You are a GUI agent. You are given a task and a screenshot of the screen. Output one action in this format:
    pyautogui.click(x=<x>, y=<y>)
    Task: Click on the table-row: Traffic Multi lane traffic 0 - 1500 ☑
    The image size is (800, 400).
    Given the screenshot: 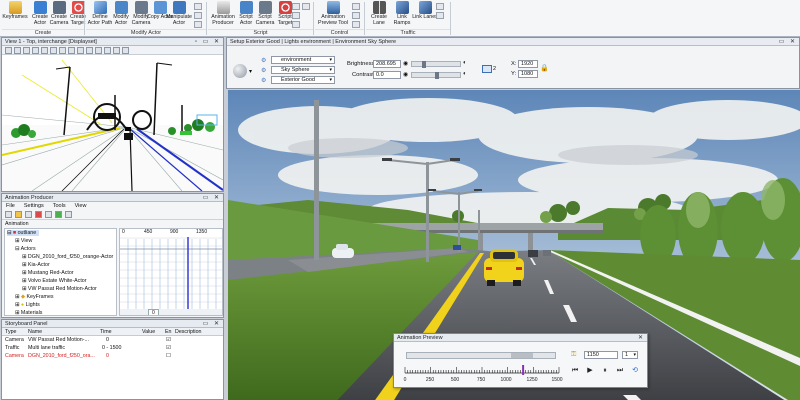 What is the action you would take?
    pyautogui.click(x=112, y=349)
    